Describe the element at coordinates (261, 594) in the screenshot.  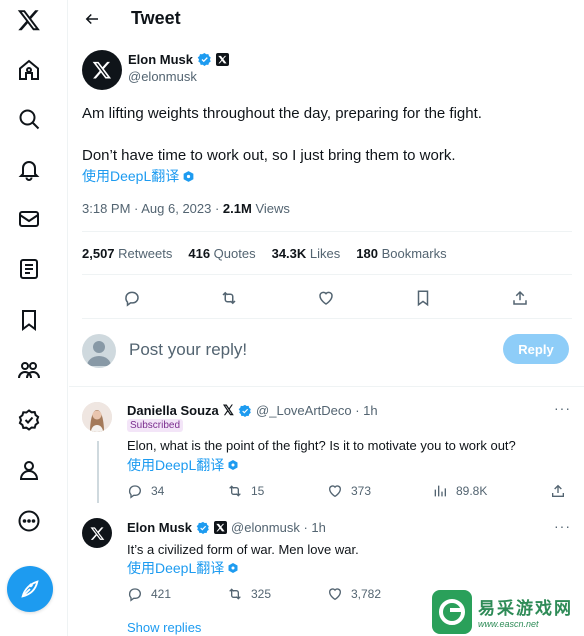
I see `retweet-count: 325` at that location.